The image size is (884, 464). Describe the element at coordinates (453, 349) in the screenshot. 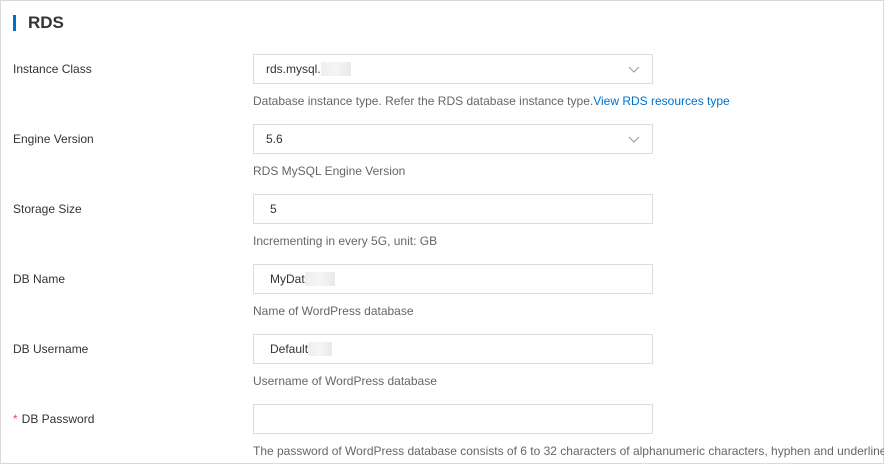

I see `db-username-input: Default` at that location.